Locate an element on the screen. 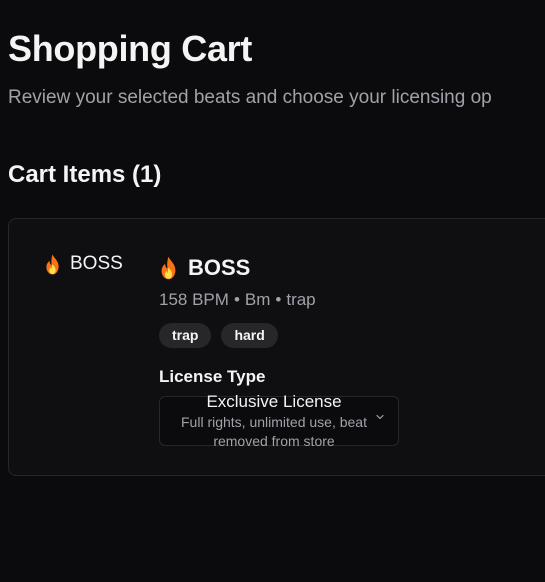 Image resolution: width=545 pixels, height=582 pixels. license-name: Exclusive License is located at coordinates (274, 401).